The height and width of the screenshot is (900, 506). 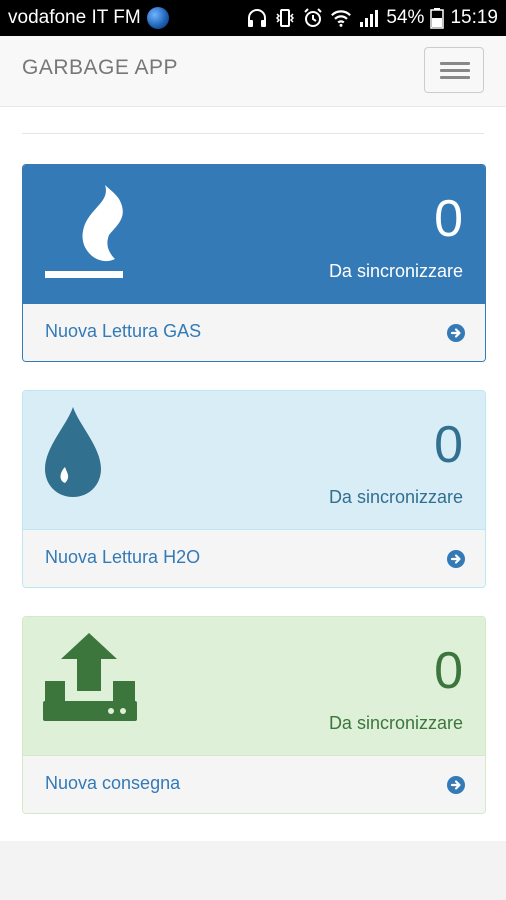 I want to click on headphones-icon, so click(x=257, y=18).